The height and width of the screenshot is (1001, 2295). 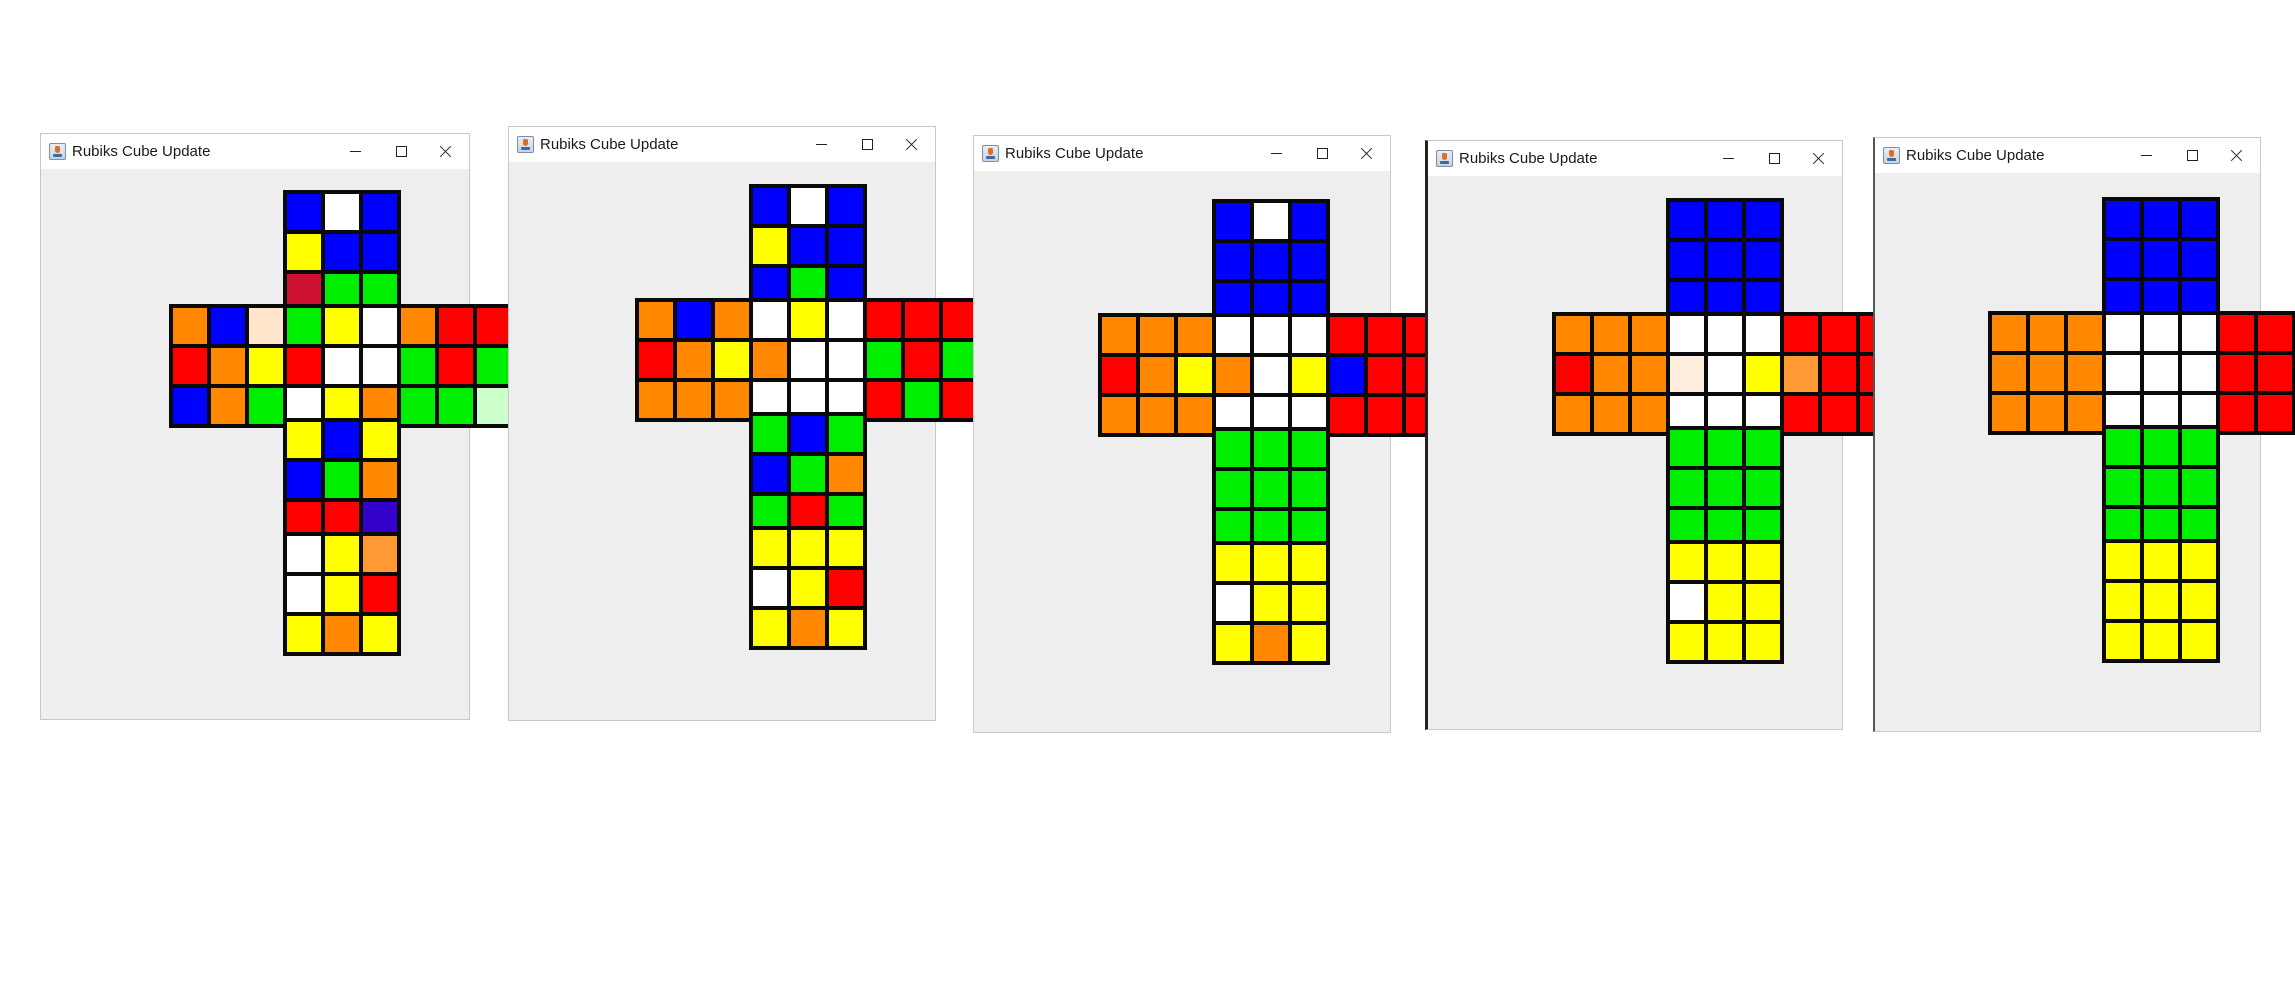 What do you see at coordinates (342, 480) in the screenshot?
I see `face-down` at bounding box center [342, 480].